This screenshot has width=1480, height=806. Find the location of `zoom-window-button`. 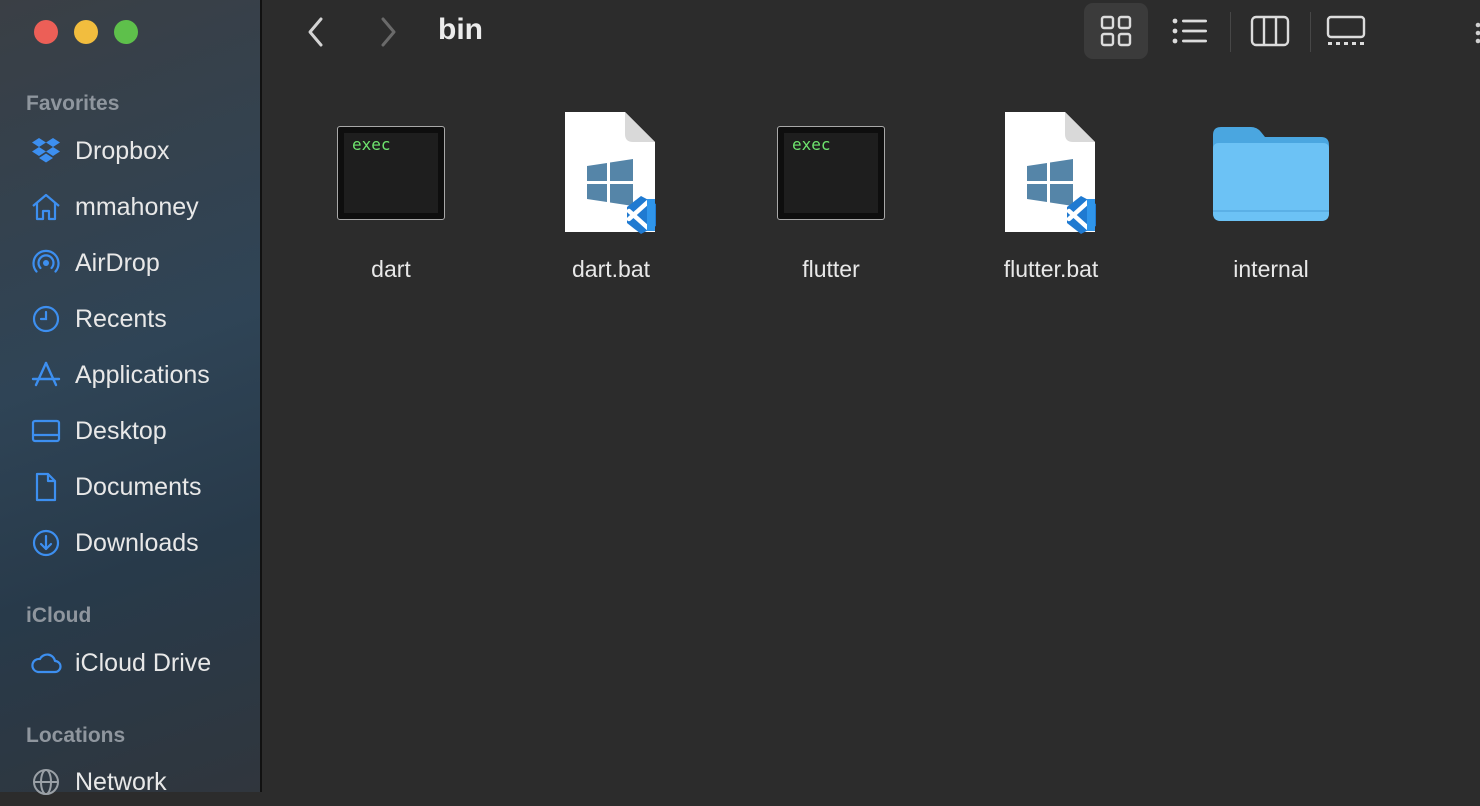

zoom-window-button is located at coordinates (126, 32).